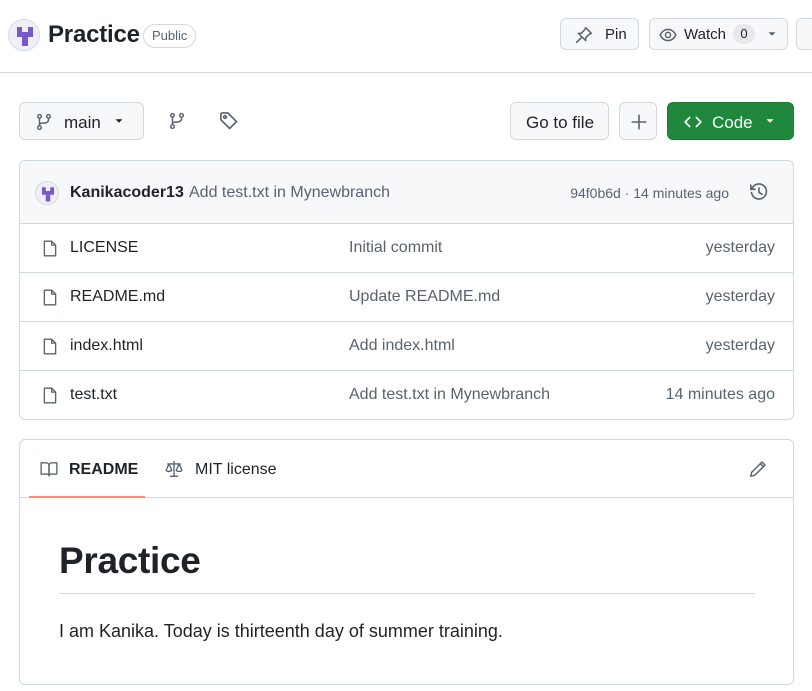 The width and height of the screenshot is (812, 691). I want to click on tag-icon, so click(229, 121).